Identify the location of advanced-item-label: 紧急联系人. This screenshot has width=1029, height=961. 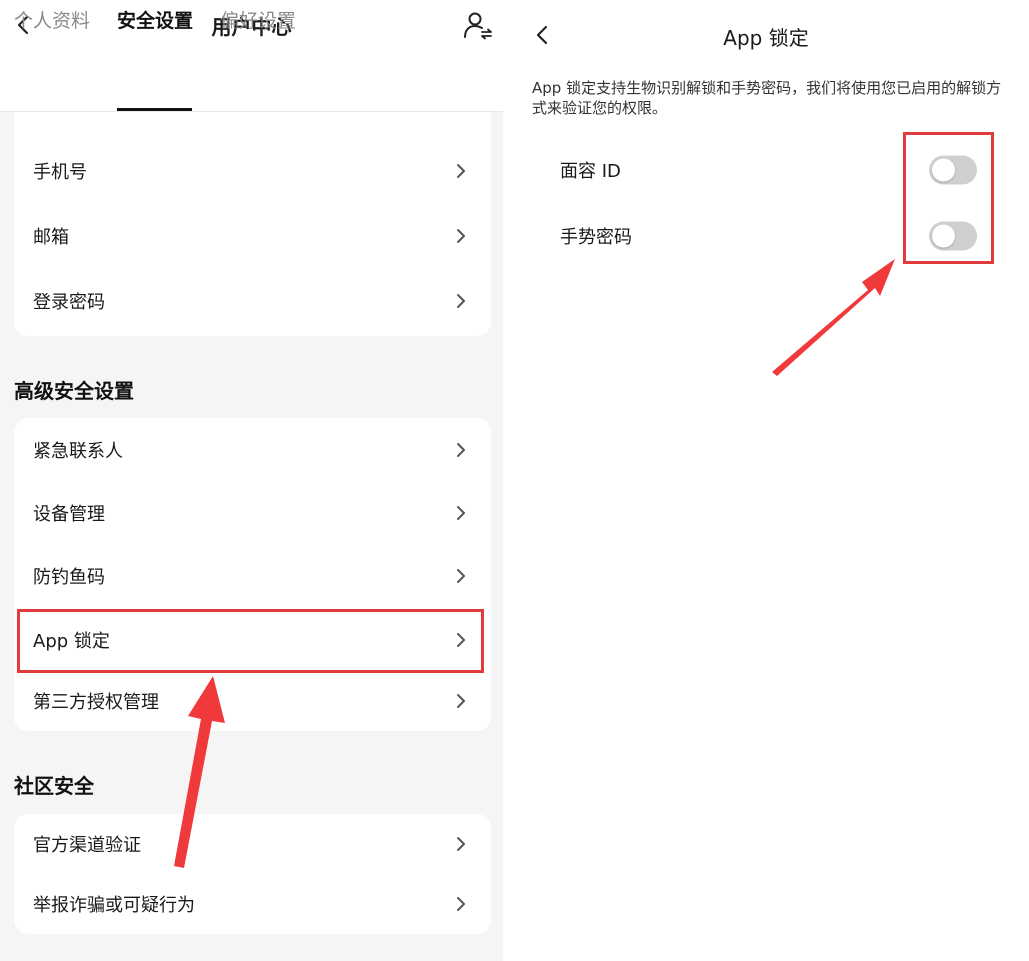
(78, 451).